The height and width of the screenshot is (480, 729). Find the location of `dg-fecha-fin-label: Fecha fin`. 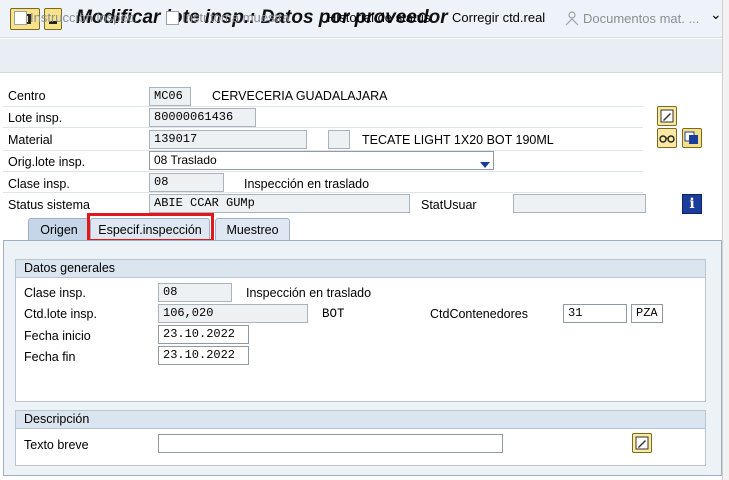

dg-fecha-fin-label: Fecha fin is located at coordinates (50, 357).